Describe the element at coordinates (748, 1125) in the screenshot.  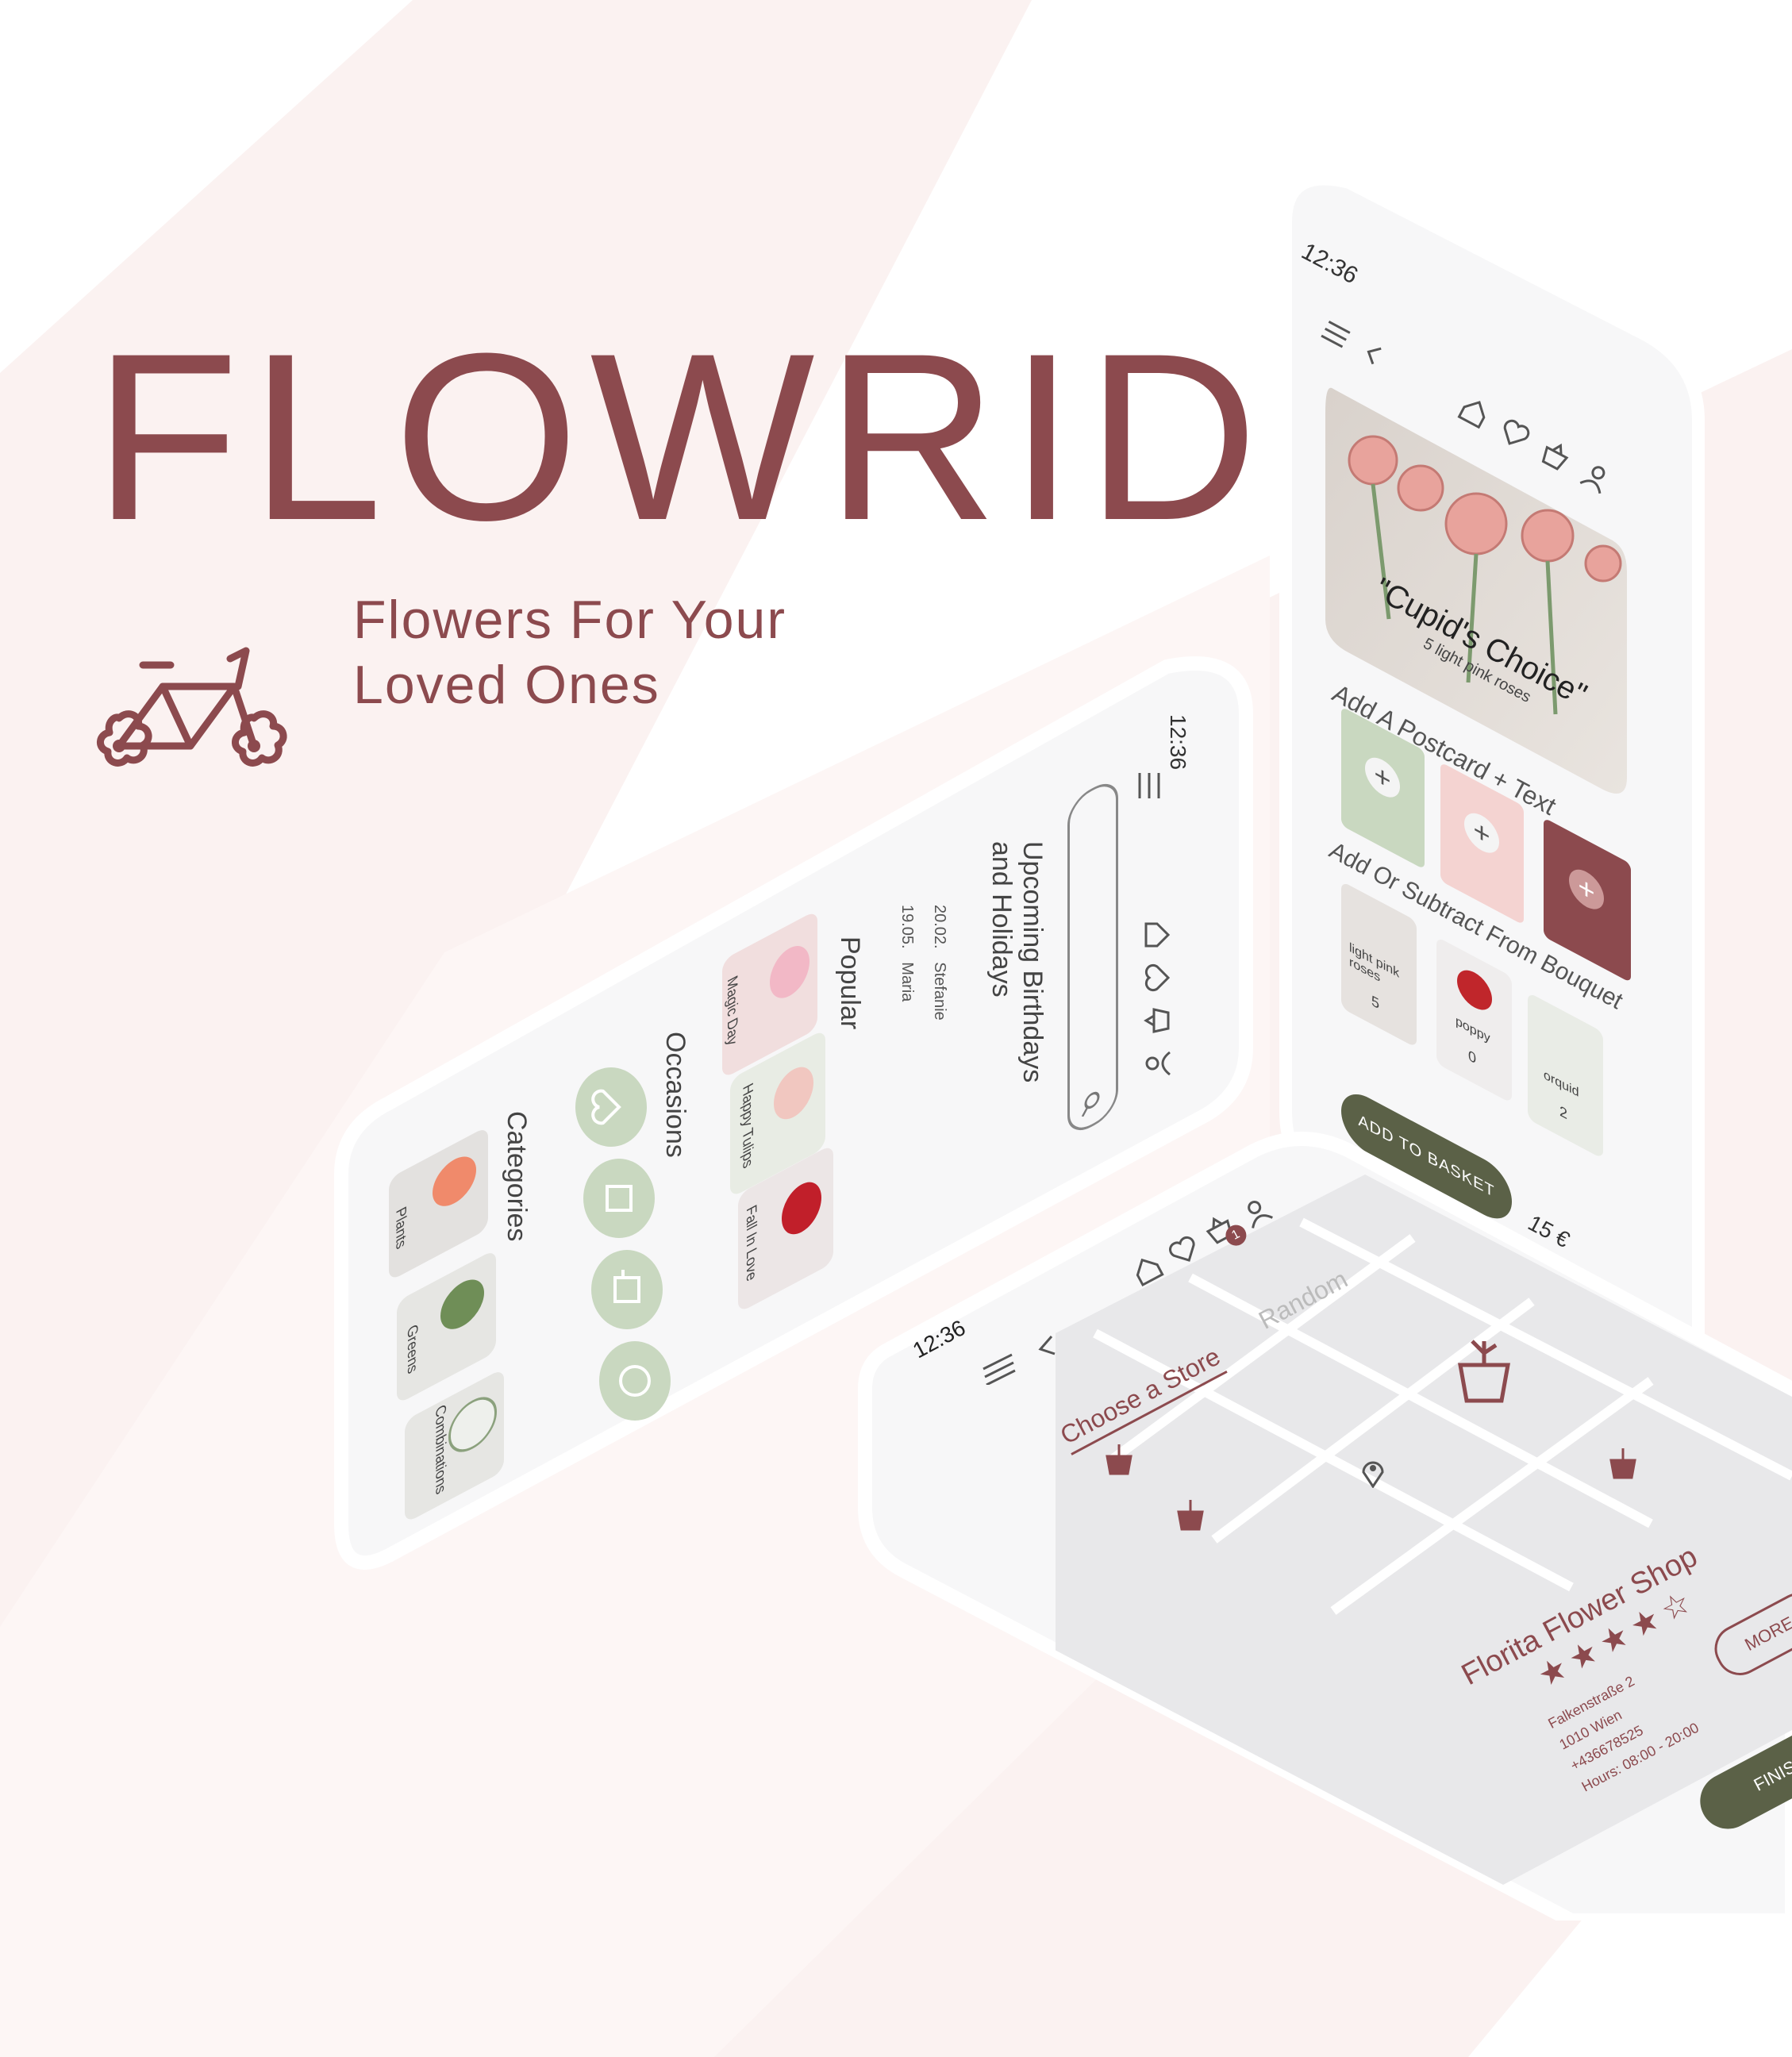
I see `popular-item-label: Happy Tulips` at that location.